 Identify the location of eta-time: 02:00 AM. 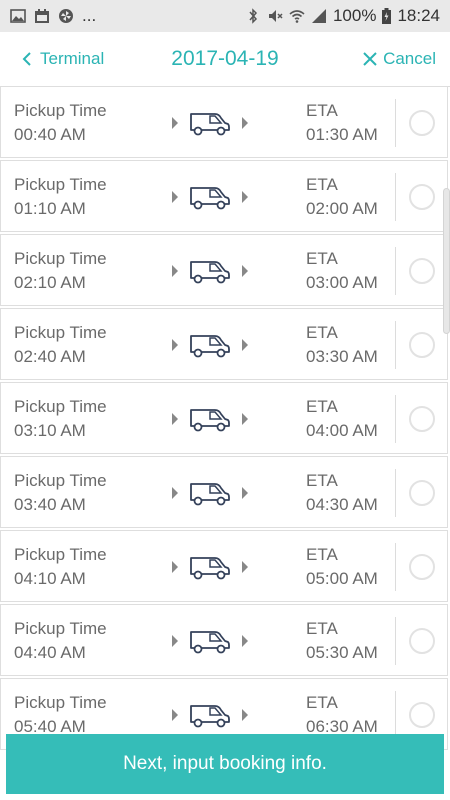
(342, 208).